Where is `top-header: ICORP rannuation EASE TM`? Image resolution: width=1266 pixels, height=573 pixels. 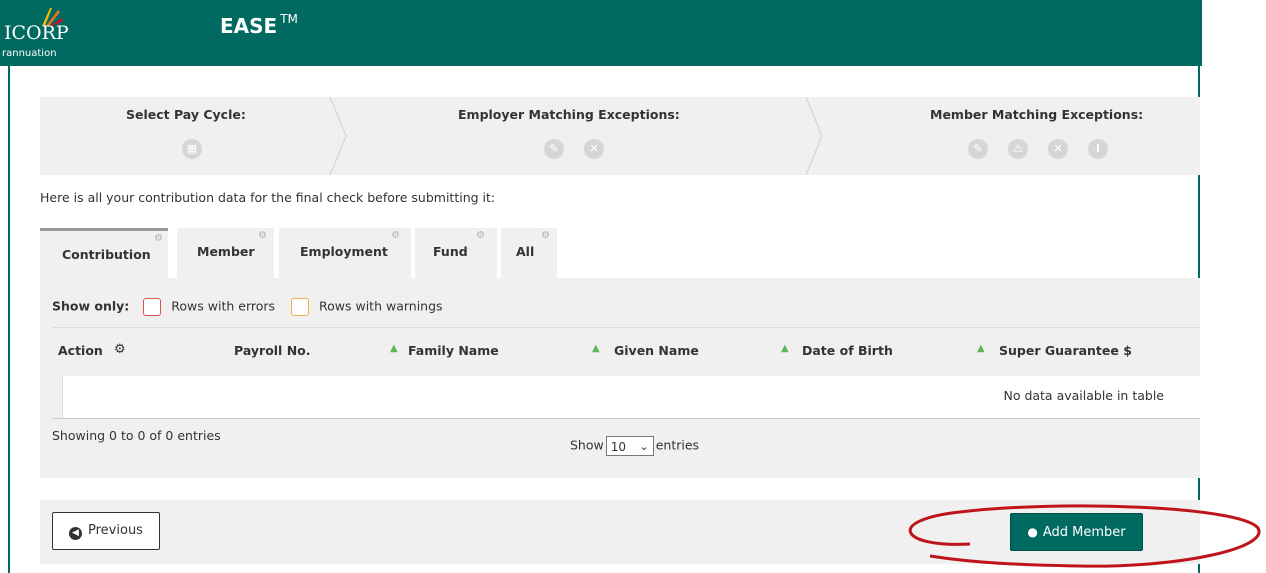 top-header: ICORP rannuation EASE TM is located at coordinates (601, 33).